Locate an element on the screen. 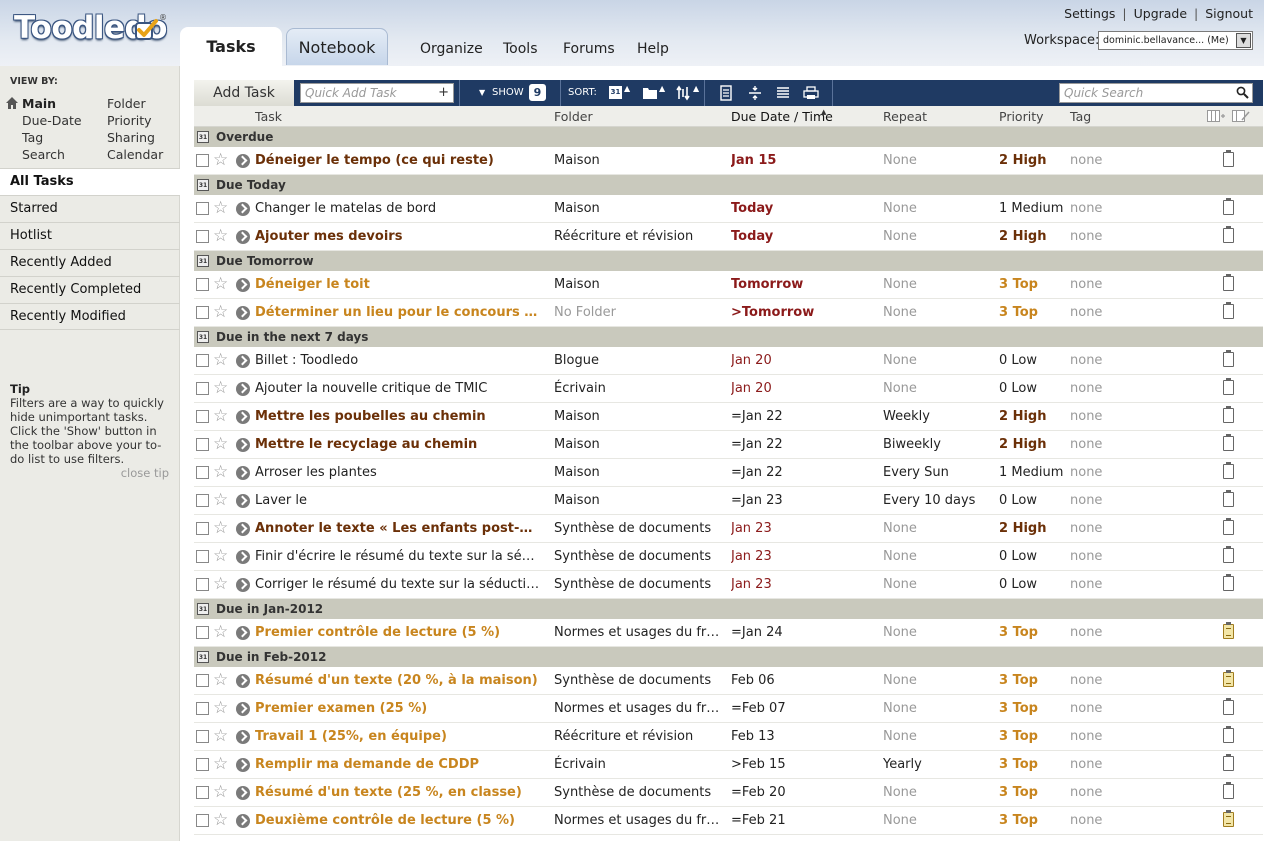 This screenshot has width=1264, height=841. task-title: Laver le is located at coordinates (398, 501).